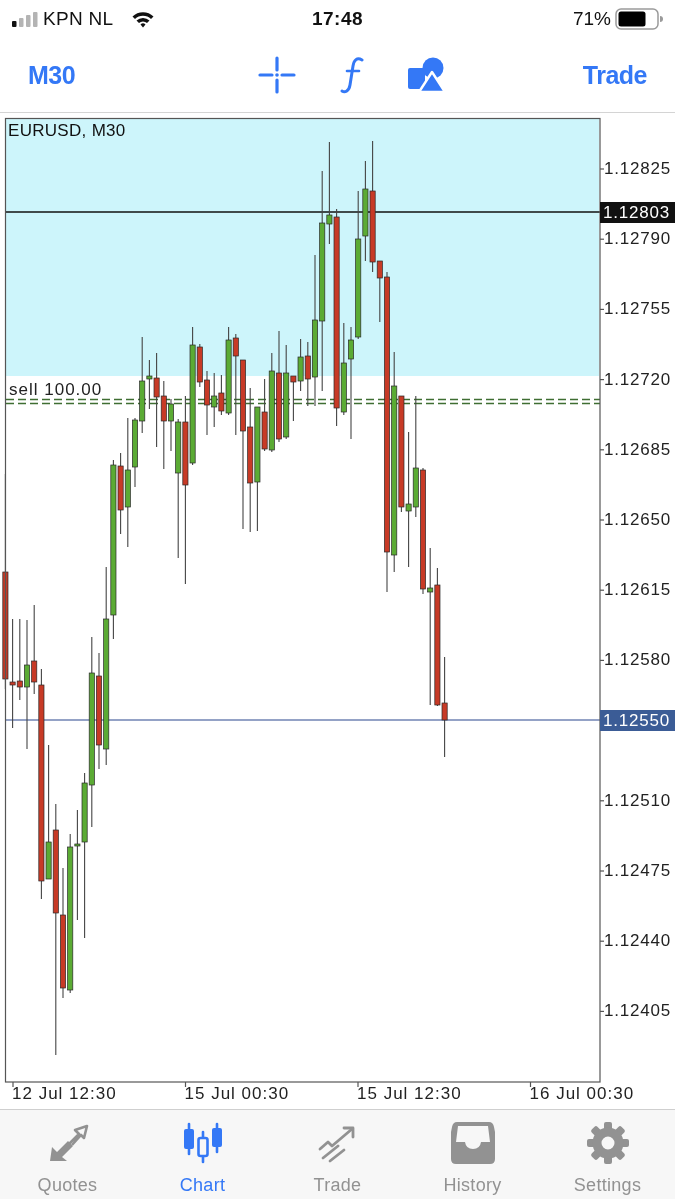  Describe the element at coordinates (638, 660) in the screenshot. I see `price-axis-label: 1.12580` at that location.